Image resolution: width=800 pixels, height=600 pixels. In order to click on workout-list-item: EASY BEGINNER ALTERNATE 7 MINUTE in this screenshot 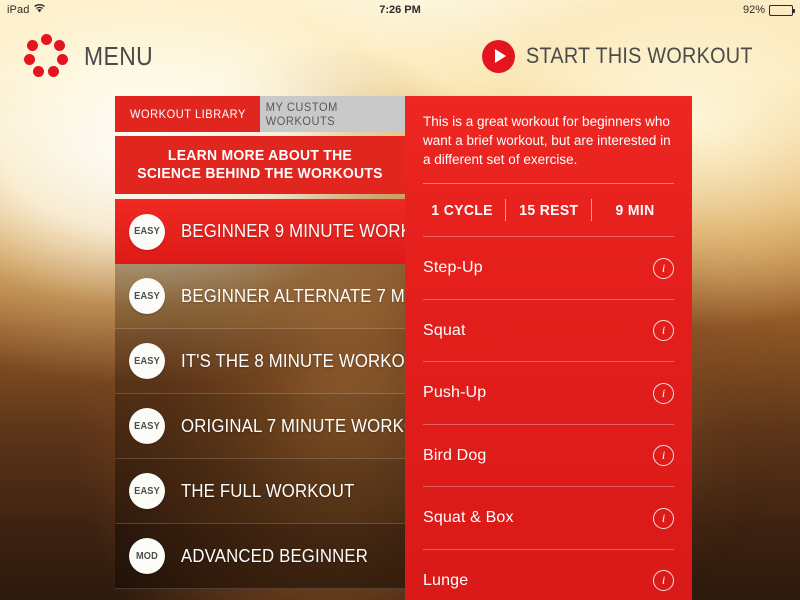, I will do `click(260, 296)`.